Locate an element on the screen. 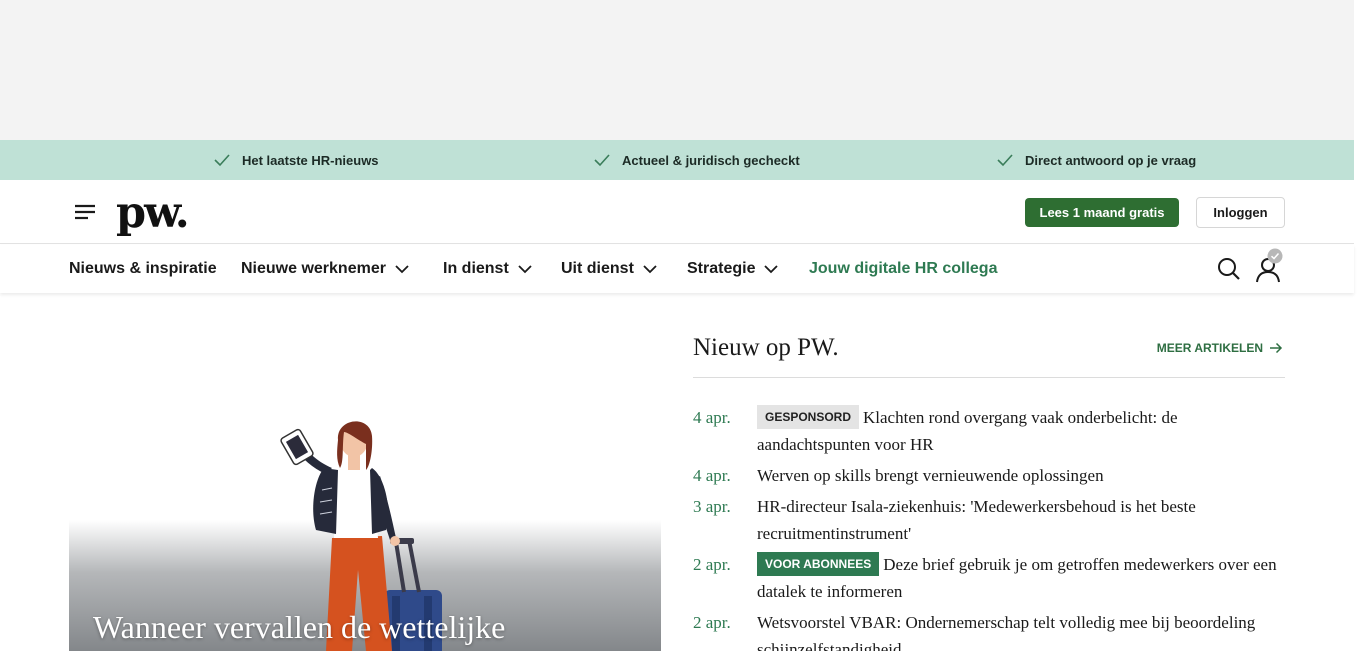 This screenshot has width=1366, height=651. more-articles-link: MEER ARTIKELEN is located at coordinates (1220, 348).